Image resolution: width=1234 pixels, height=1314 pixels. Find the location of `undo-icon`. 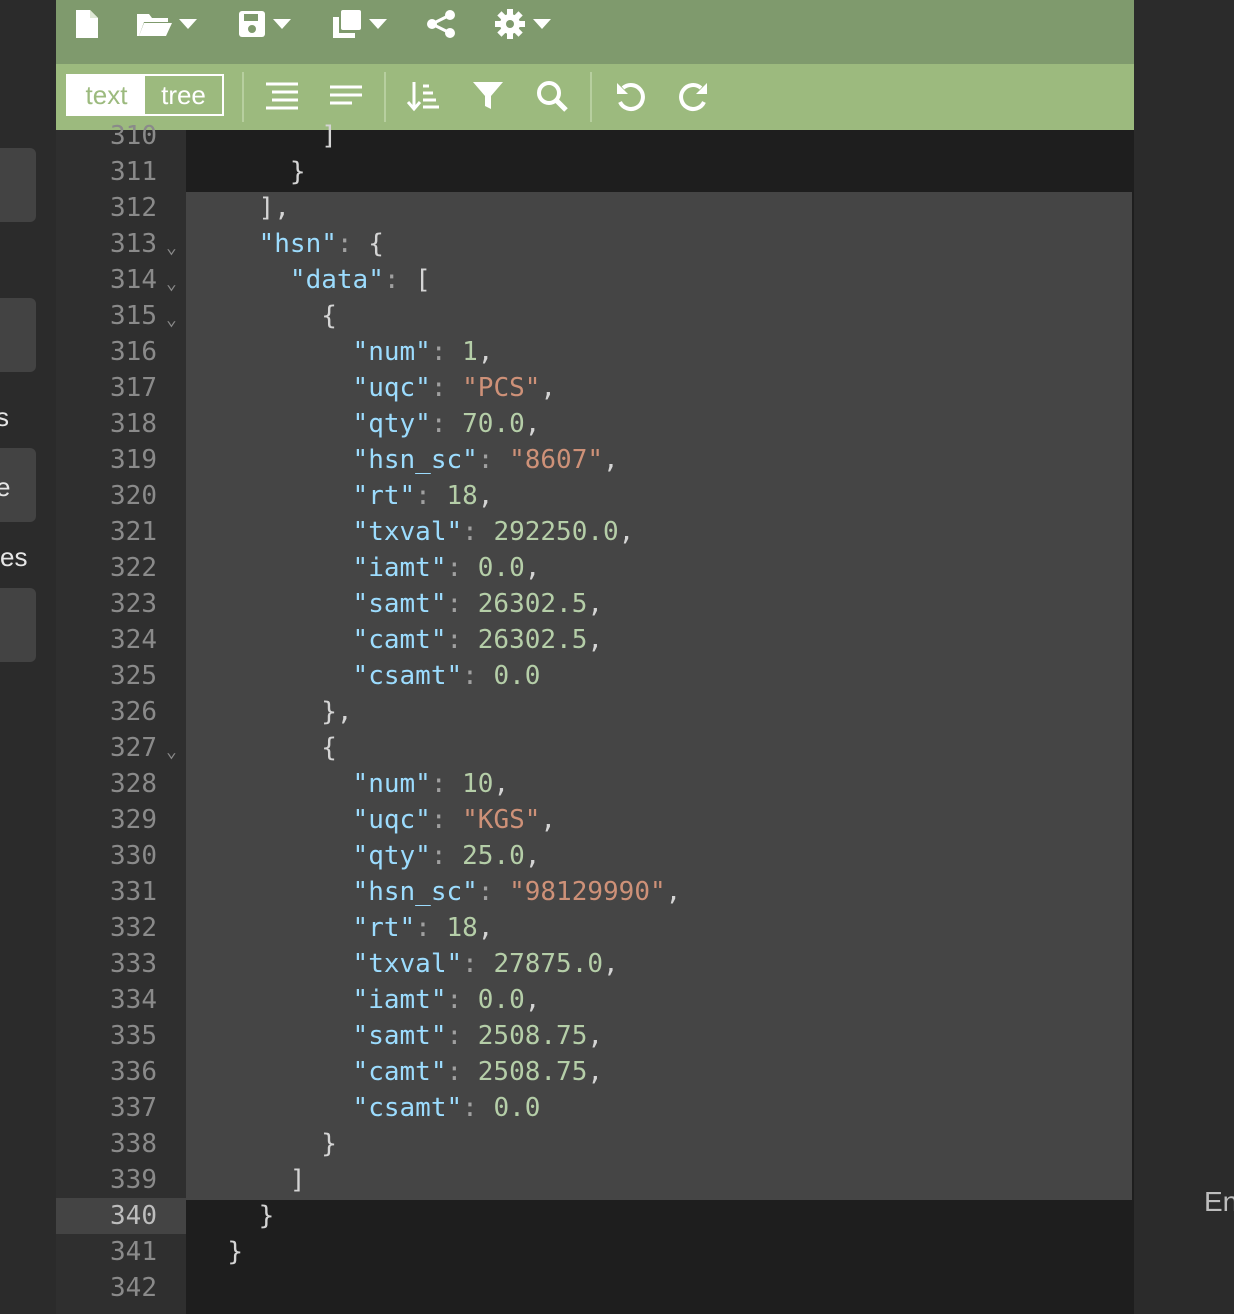

undo-icon is located at coordinates (631, 97).